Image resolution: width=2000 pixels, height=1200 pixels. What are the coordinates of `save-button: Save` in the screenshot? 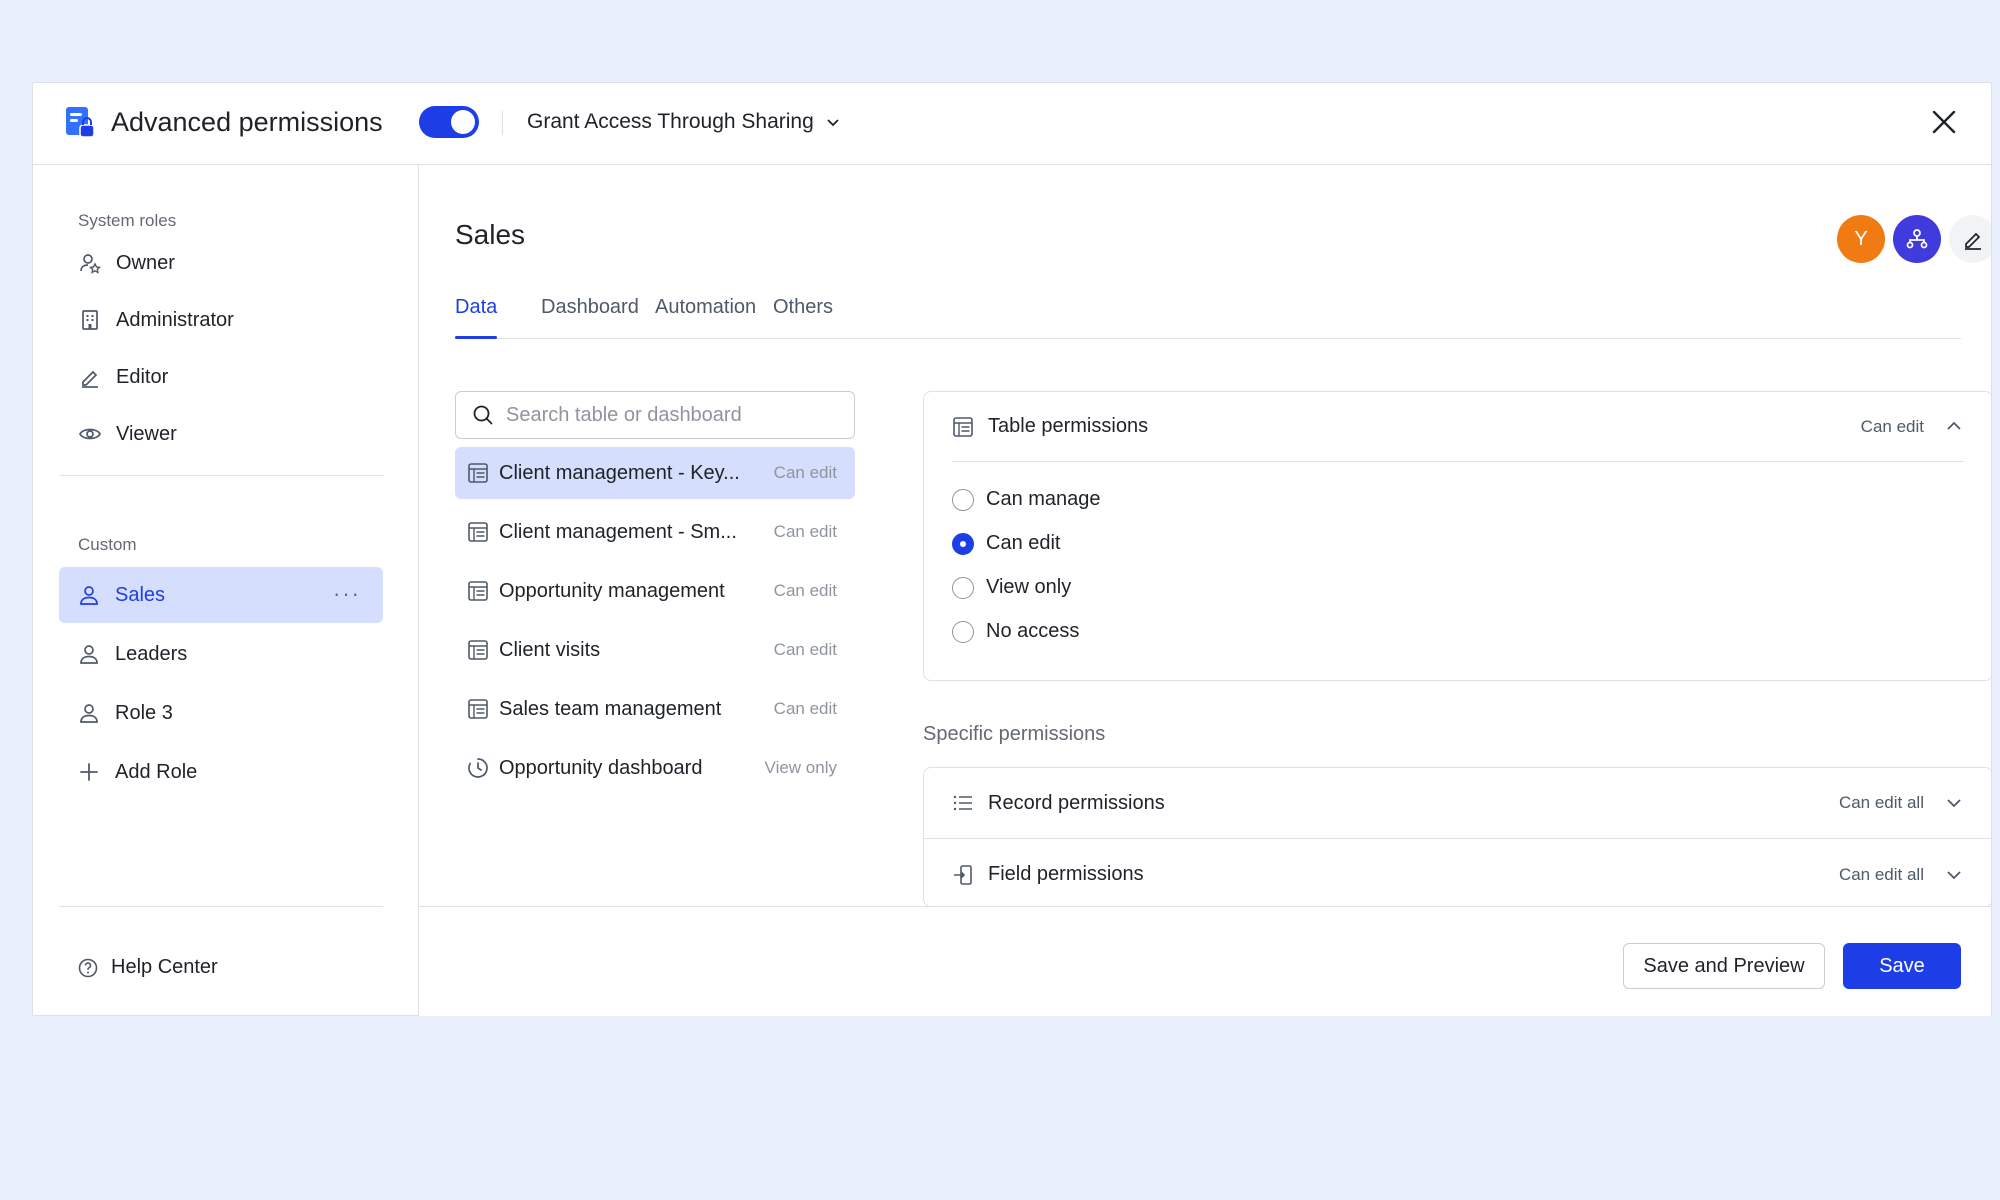 It's located at (1902, 966).